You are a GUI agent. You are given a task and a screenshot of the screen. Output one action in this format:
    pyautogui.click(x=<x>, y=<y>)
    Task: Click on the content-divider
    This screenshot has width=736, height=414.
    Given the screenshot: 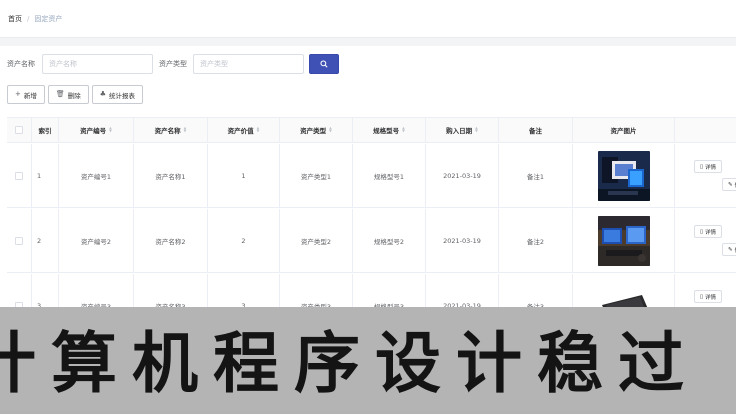 What is the action you would take?
    pyautogui.click(x=368, y=42)
    